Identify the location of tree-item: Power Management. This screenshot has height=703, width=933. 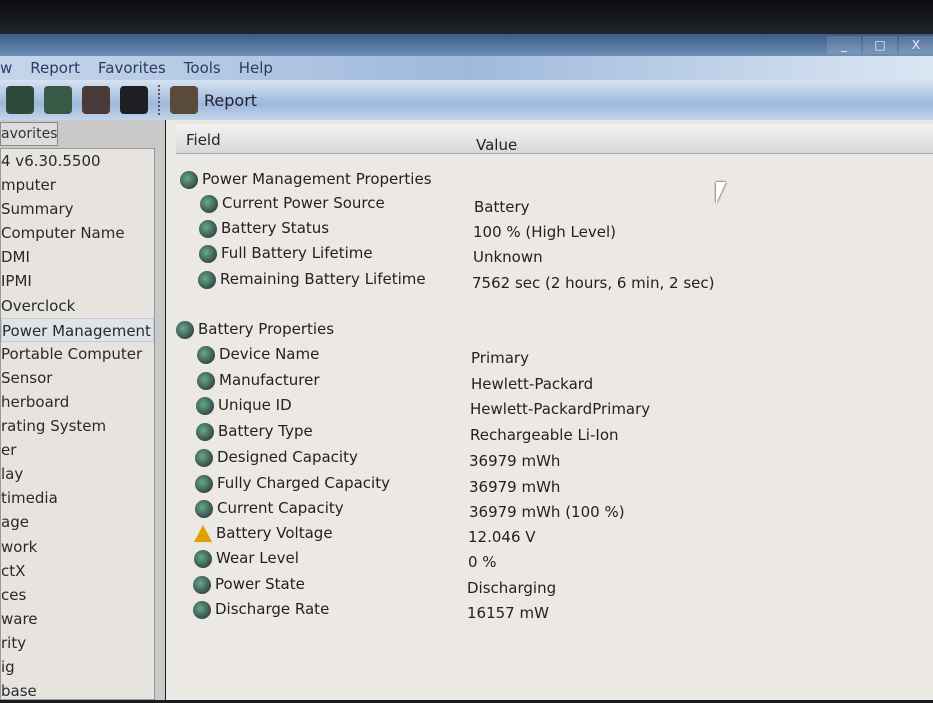
(77, 329).